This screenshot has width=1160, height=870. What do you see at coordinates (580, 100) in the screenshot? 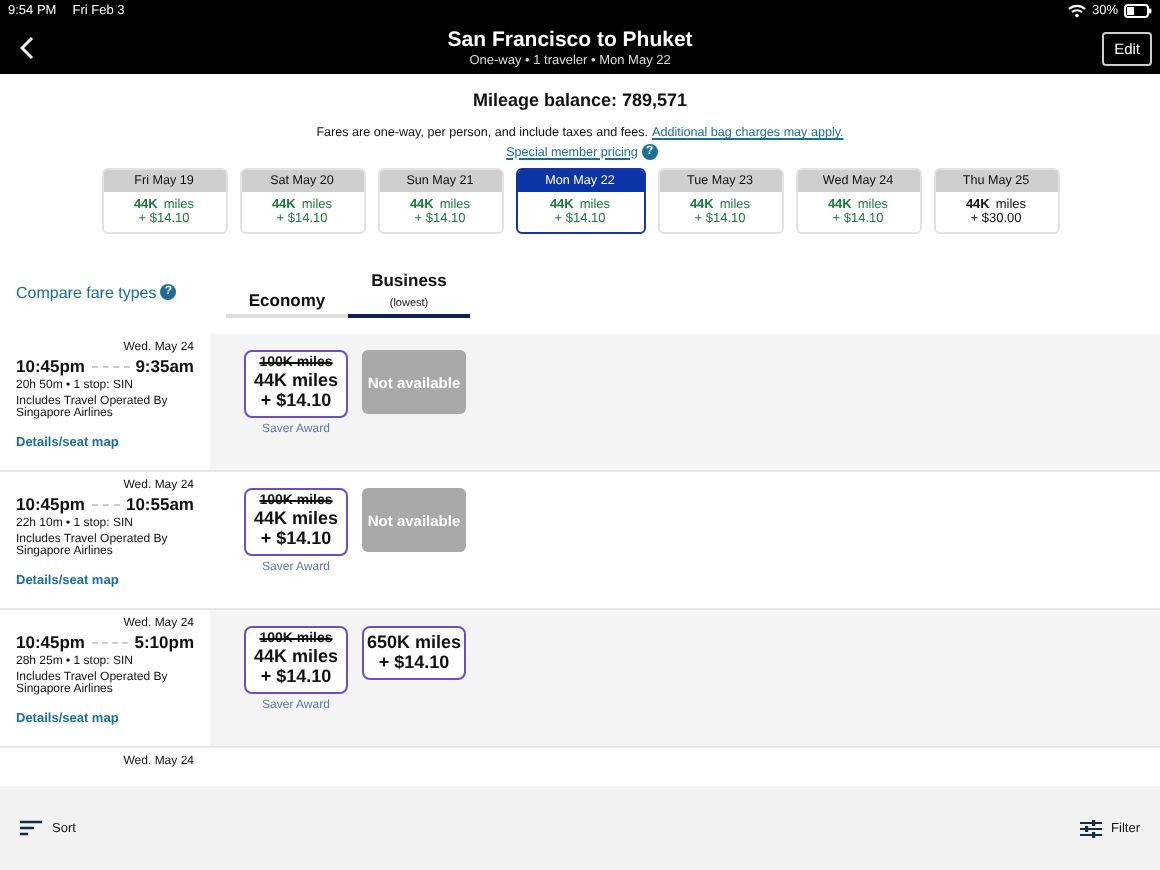
I see `mileage-balance: Mileage balance: 789,571` at bounding box center [580, 100].